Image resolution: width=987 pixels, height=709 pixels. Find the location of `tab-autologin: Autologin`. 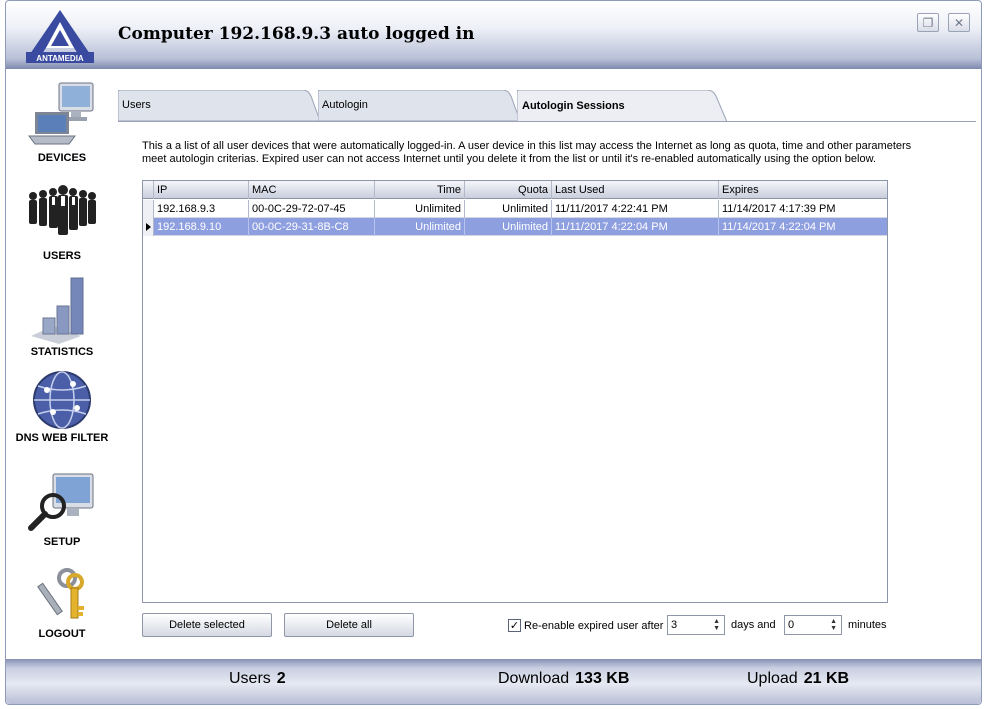

tab-autologin: Autologin is located at coordinates (419, 106).